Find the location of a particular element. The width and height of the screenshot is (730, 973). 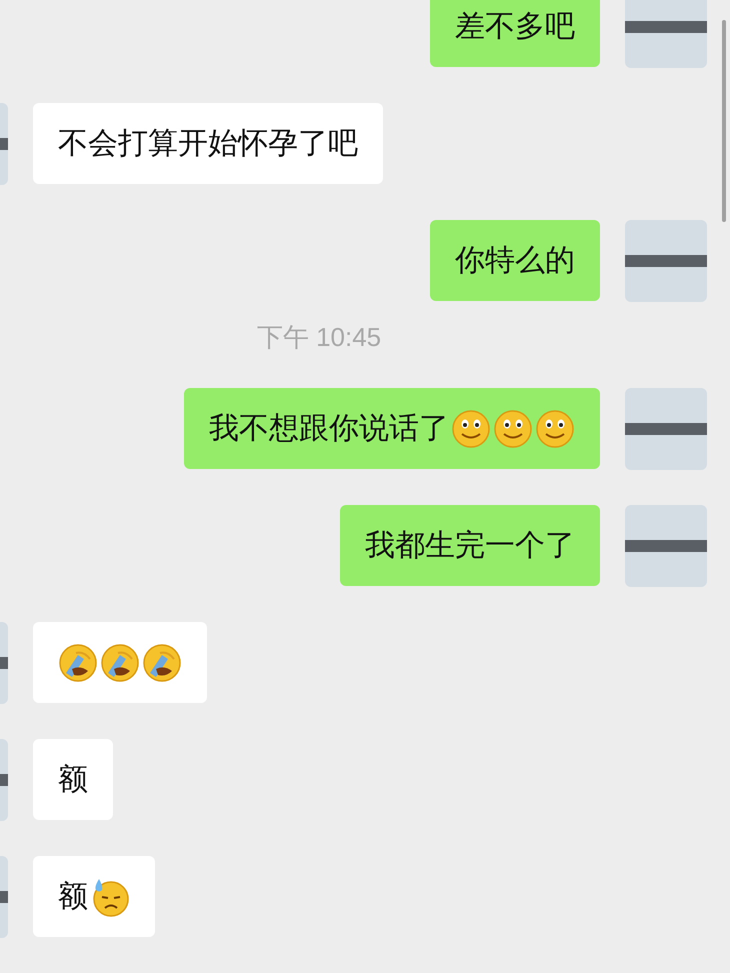

message-timestamp: 下午 10:45 is located at coordinates (319, 337).